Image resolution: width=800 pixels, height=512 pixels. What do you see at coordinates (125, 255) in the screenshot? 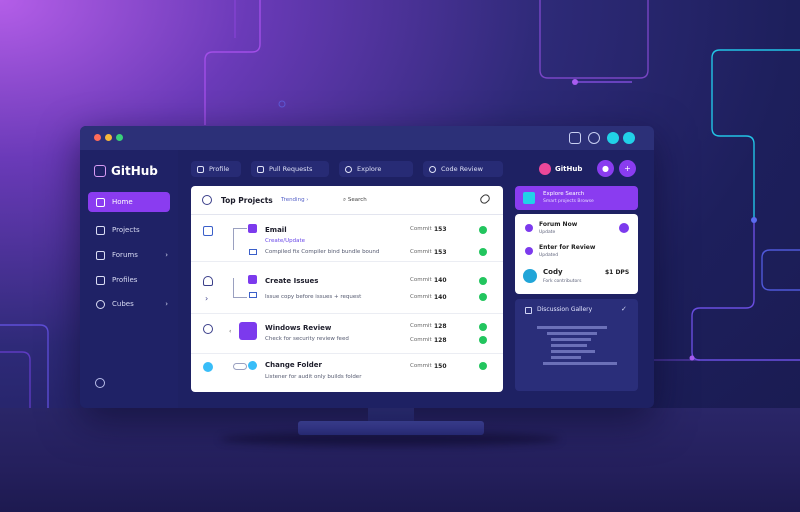
I see `sidebar-item-label: Forums` at bounding box center [125, 255].